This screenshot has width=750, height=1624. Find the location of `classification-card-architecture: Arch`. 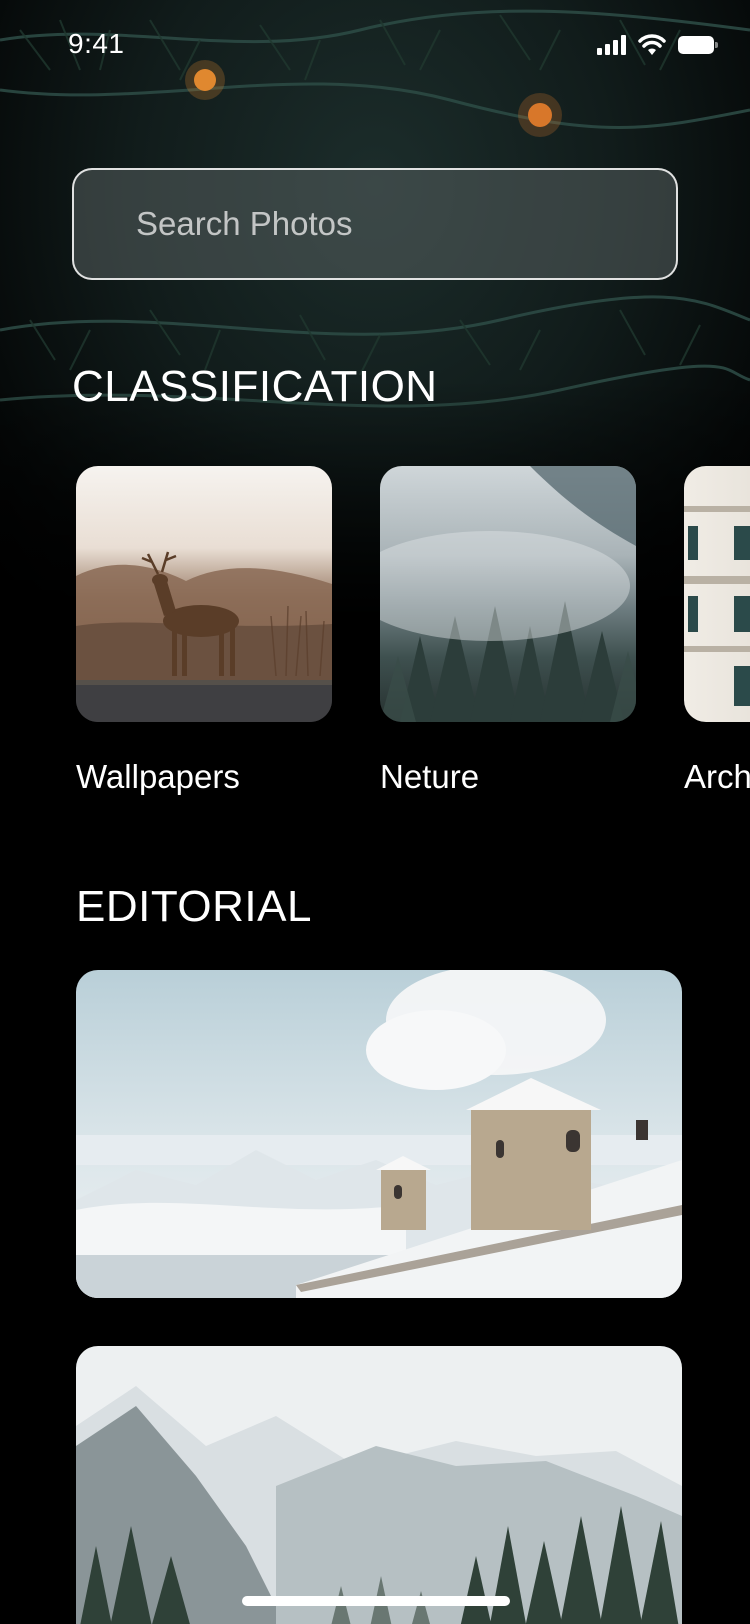

classification-card-architecture: Arch is located at coordinates (717, 631).